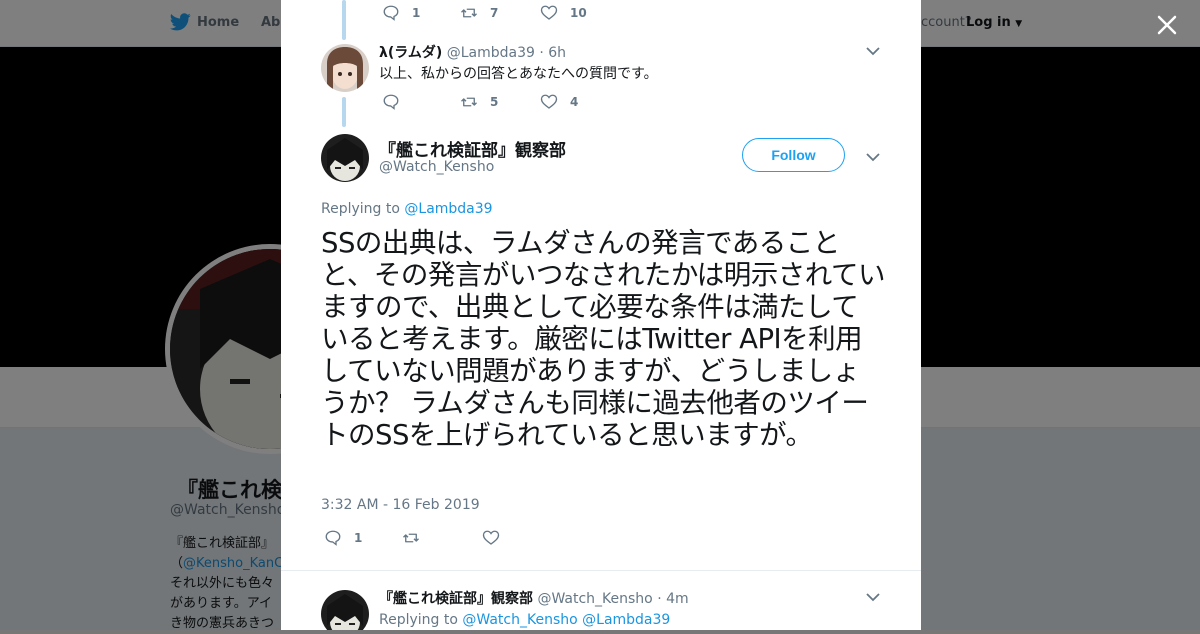 This screenshot has width=1200, height=634. I want to click on like-action, so click(497, 538).